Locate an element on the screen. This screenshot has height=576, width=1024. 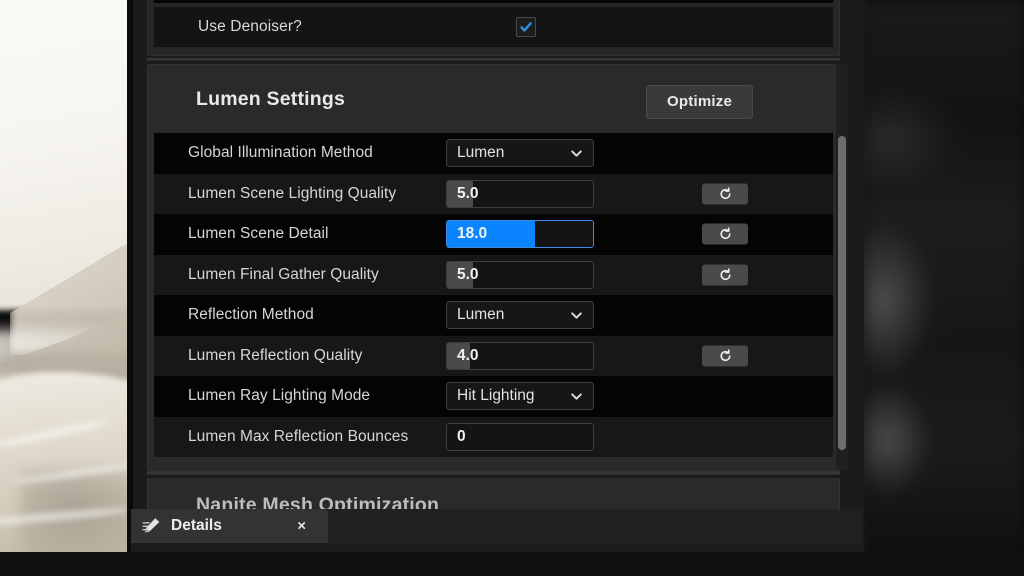
dropdown-value: Hit Lighting is located at coordinates (496, 396).